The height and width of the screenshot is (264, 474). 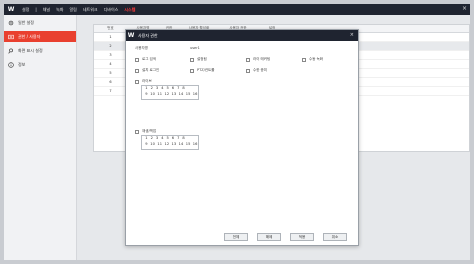 I want to click on brand-logo: W, so click(x=11, y=9).